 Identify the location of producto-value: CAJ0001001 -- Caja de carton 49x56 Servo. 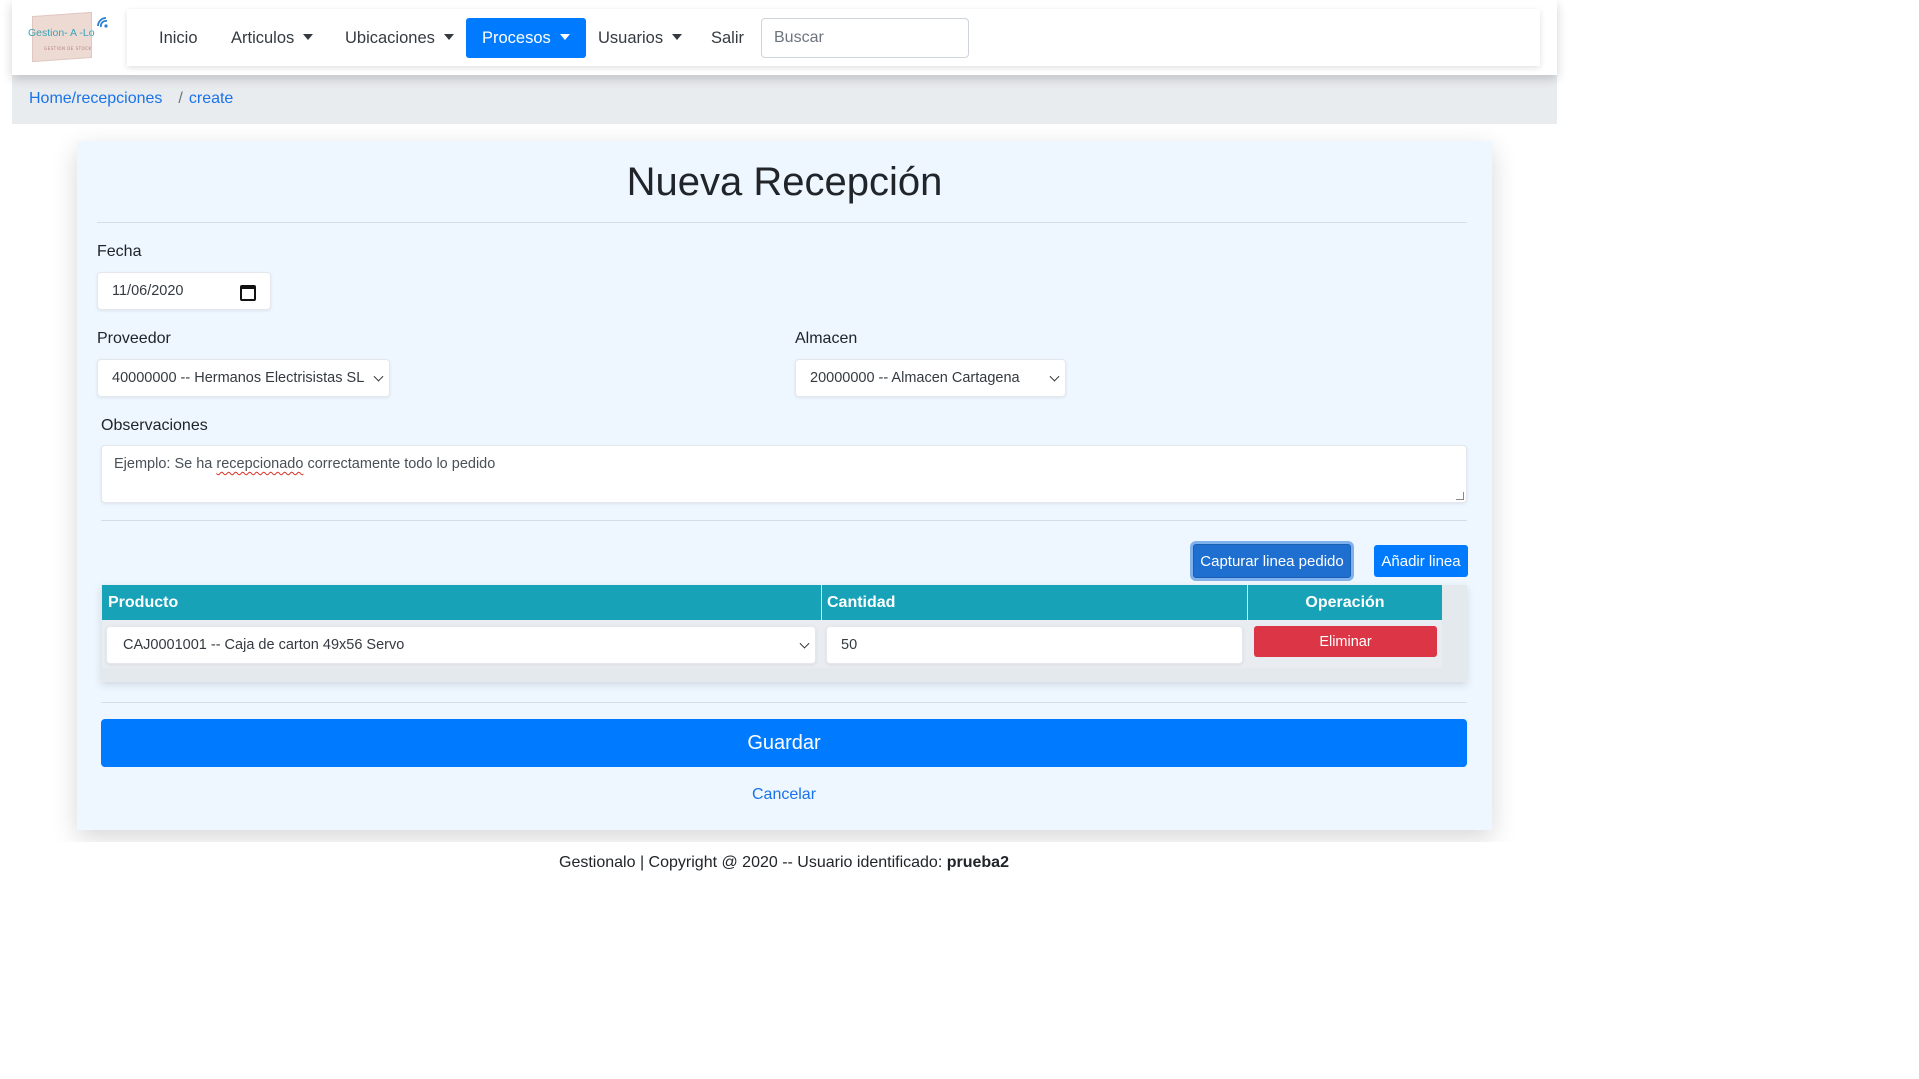
(264, 645).